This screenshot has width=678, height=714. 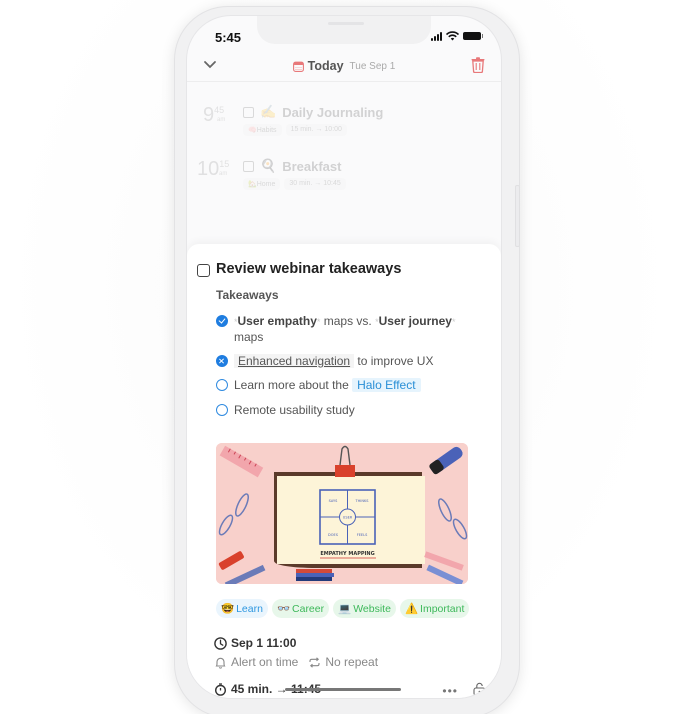 I want to click on alert-setting: Alert on time, so click(x=264, y=662).